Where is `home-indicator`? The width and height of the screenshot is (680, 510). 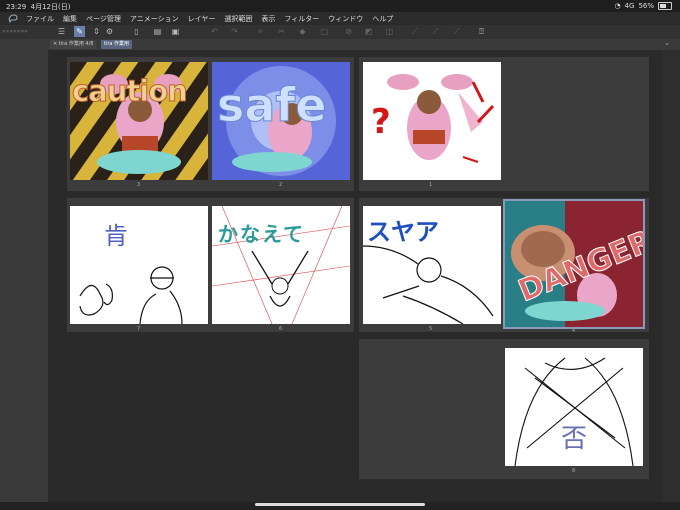 home-indicator is located at coordinates (340, 504).